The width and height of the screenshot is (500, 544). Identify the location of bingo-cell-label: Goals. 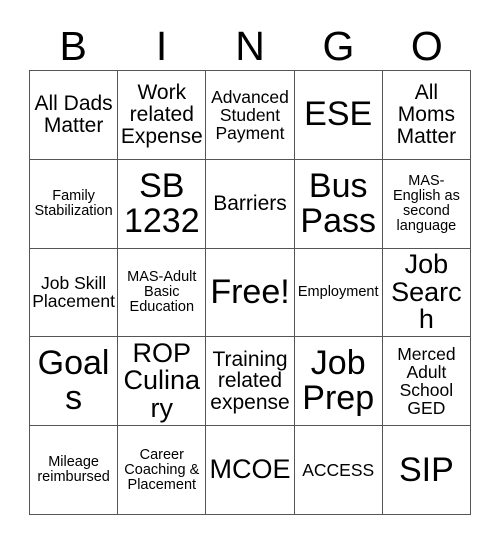
(73, 381).